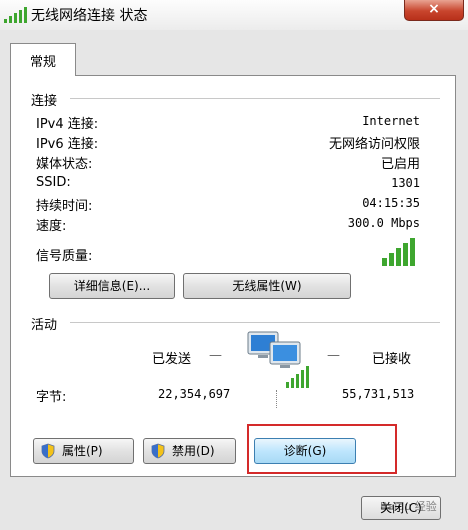 This screenshot has width=468, height=530. I want to click on signal-strength-icon, so click(398, 252).